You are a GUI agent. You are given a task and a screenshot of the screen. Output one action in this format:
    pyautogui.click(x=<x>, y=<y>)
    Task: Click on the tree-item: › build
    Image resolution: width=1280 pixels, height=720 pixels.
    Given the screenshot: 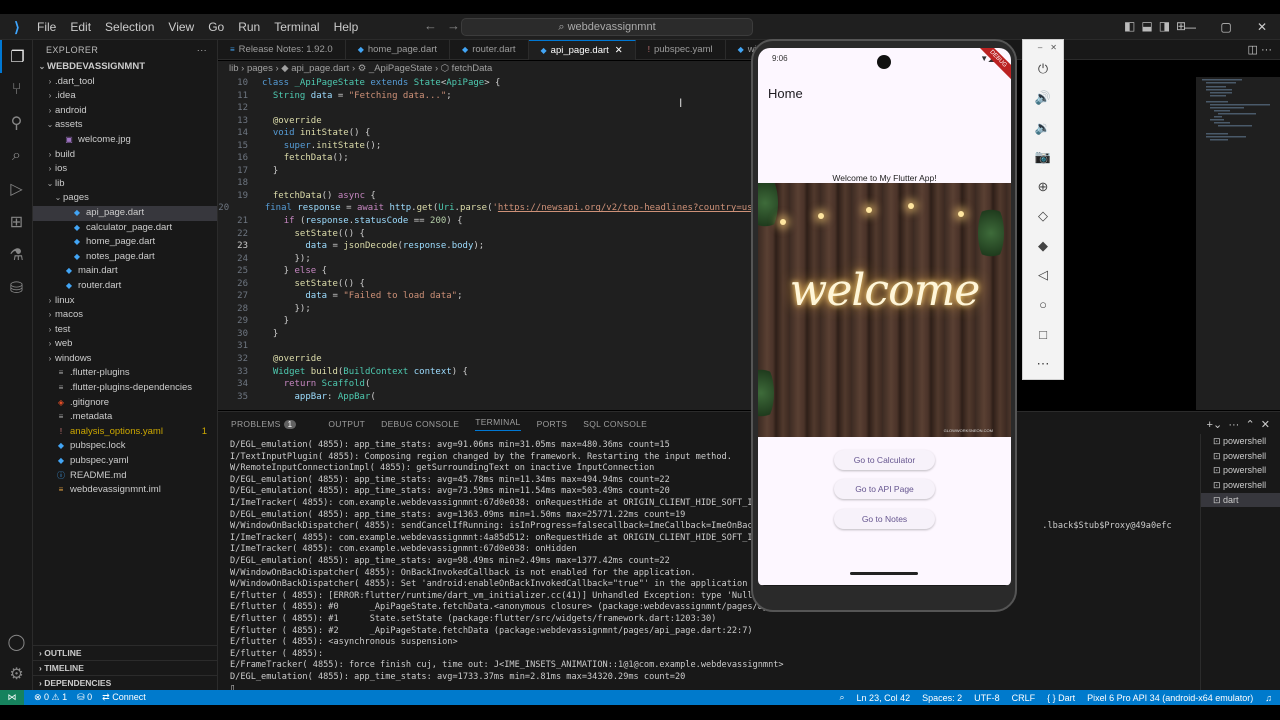 What is the action you would take?
    pyautogui.click(x=125, y=155)
    